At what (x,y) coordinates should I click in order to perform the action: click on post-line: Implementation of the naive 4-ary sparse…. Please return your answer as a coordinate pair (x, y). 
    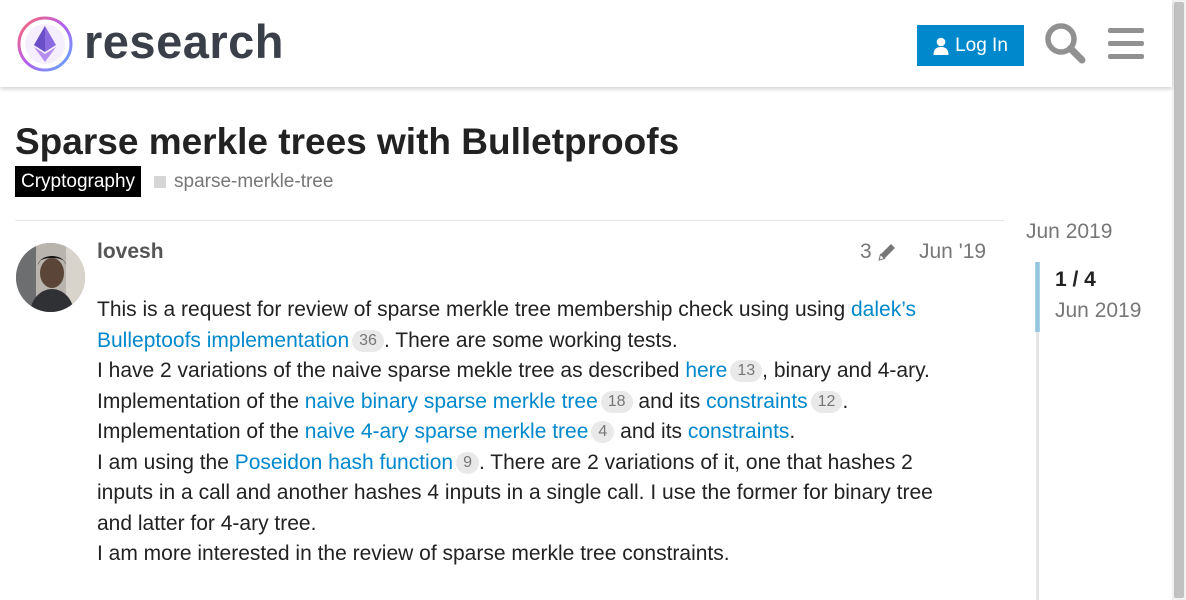
    Looking at the image, I should click on (542, 432).